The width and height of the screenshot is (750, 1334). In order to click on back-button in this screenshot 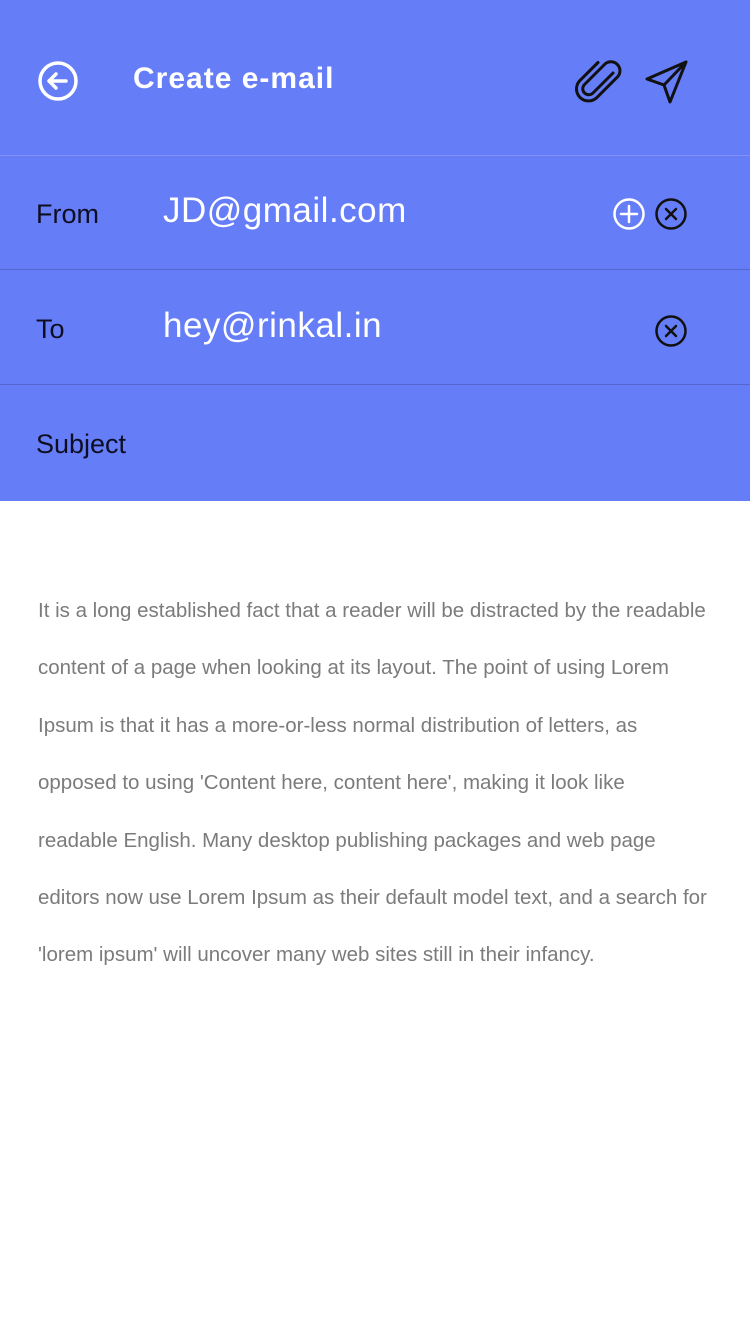, I will do `click(58, 81)`.